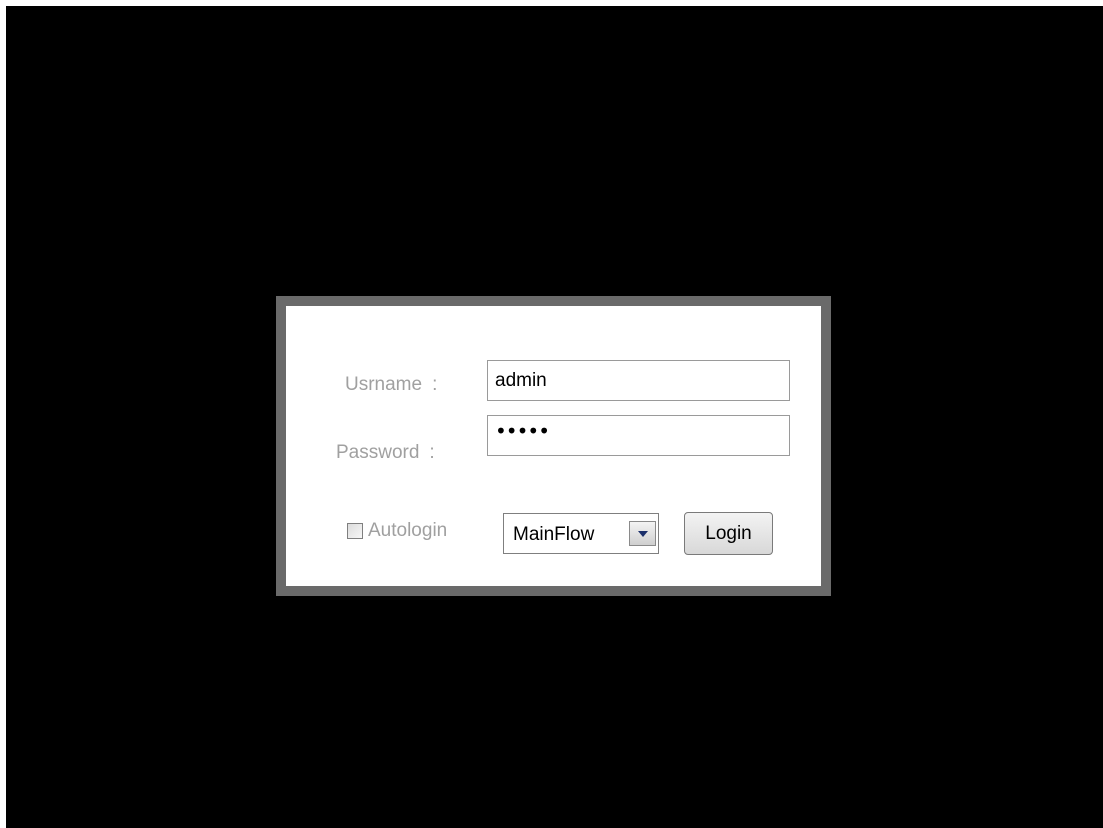  Describe the element at coordinates (355, 531) in the screenshot. I see `autologin-checkbox` at that location.